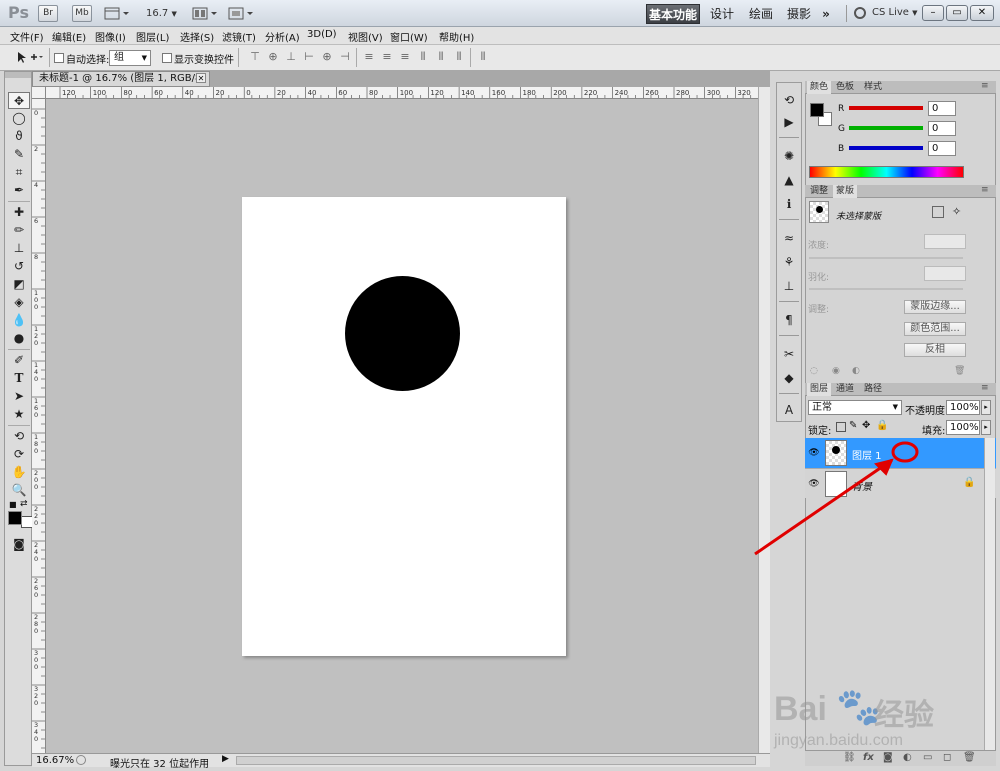 The height and width of the screenshot is (771, 1000). I want to click on channel-b-slider, so click(886, 148).